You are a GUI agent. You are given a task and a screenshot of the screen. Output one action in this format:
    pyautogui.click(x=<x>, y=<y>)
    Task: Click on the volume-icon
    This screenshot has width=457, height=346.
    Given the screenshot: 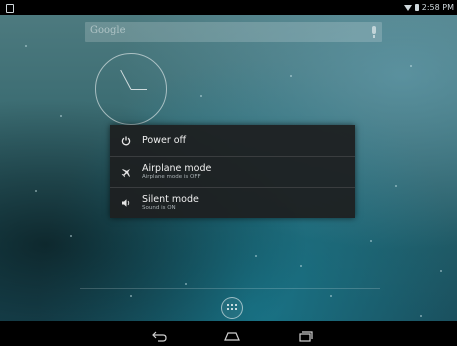 What is the action you would take?
    pyautogui.click(x=126, y=203)
    